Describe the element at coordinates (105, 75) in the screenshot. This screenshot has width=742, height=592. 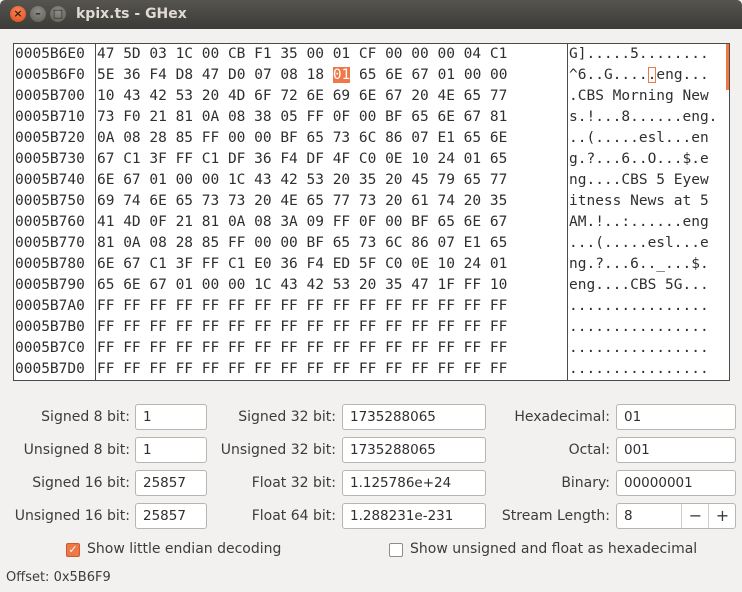
I see `hex-byte: 5E` at that location.